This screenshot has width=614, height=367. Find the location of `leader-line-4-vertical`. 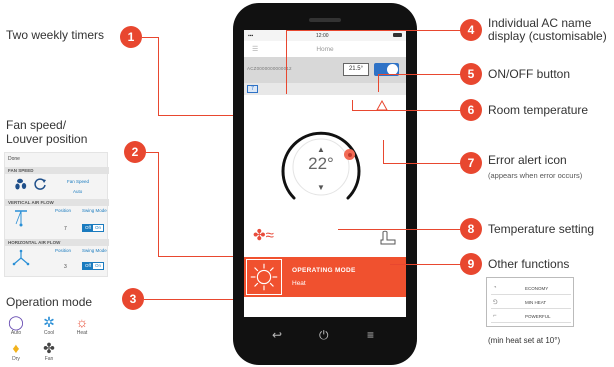

leader-line-4-vertical is located at coordinates (286, 62).